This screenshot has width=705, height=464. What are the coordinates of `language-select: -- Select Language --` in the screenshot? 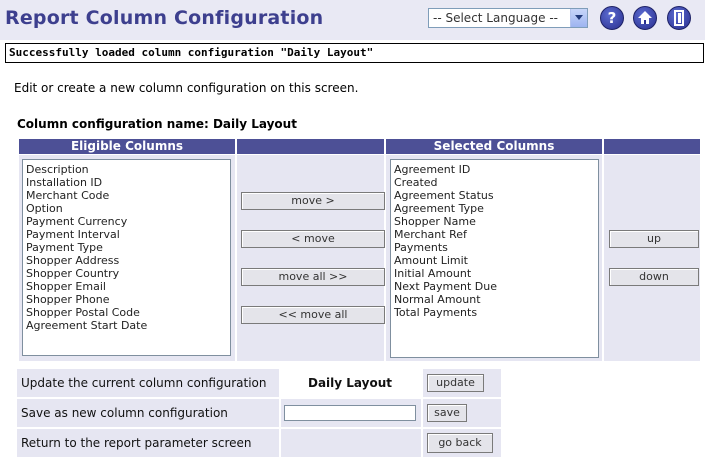 It's located at (508, 18).